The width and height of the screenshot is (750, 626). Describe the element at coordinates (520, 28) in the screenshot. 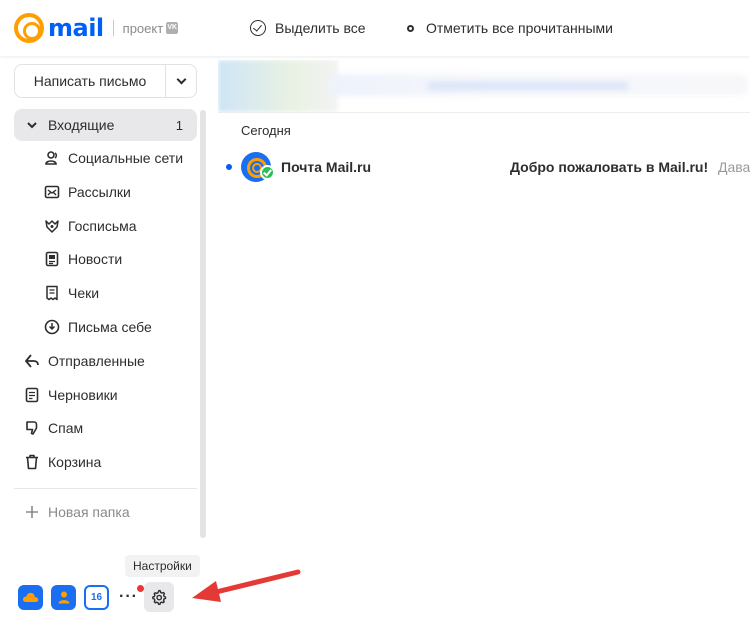

I see `mark-all-read-label: Отметить все прочитанными` at that location.